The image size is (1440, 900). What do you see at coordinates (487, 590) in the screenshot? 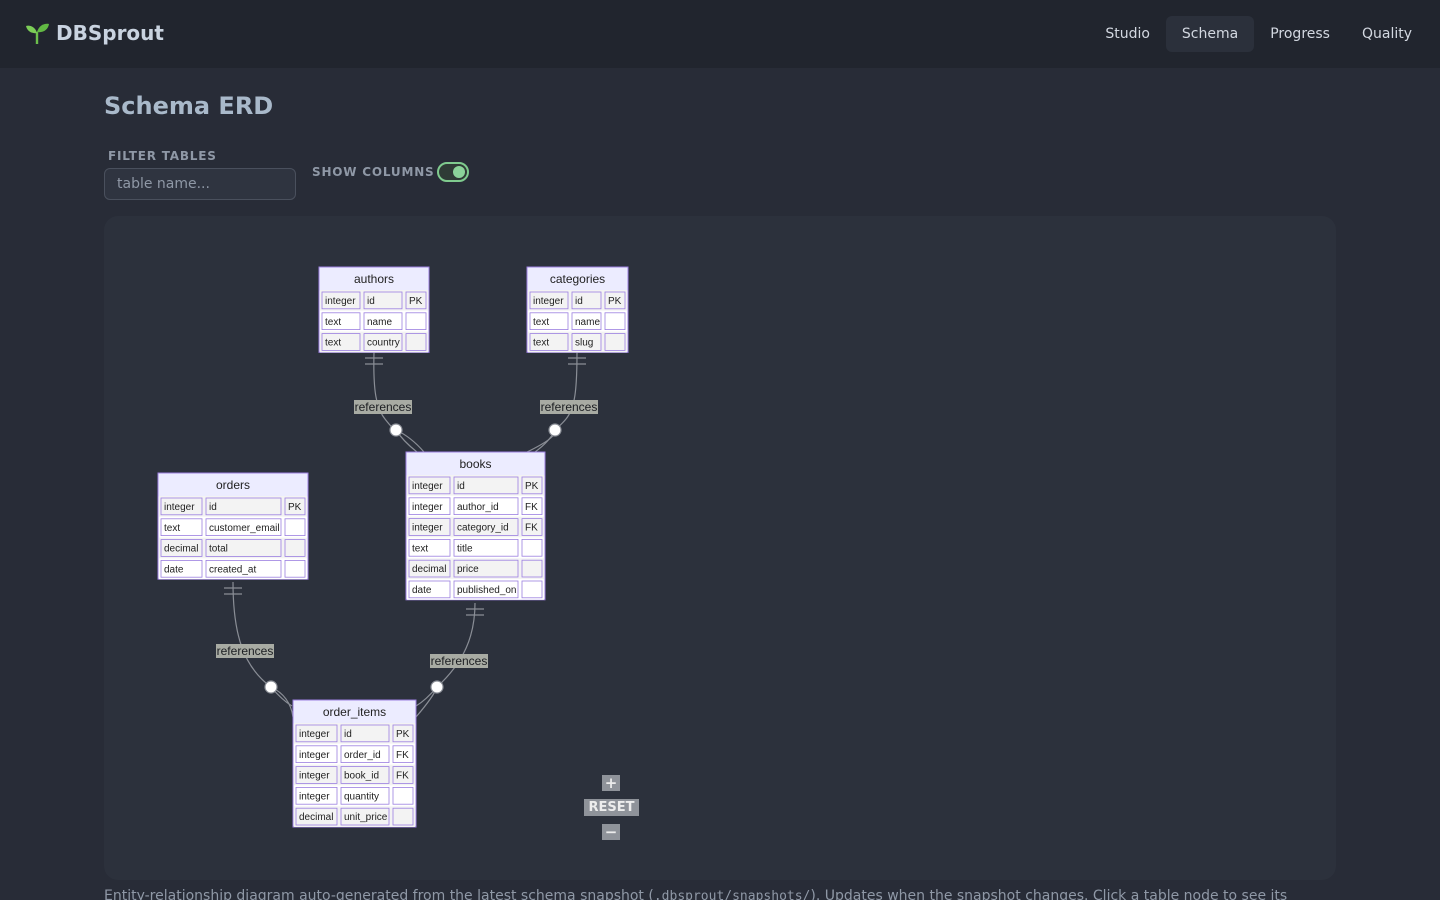
I see `column-name: published_on` at bounding box center [487, 590].